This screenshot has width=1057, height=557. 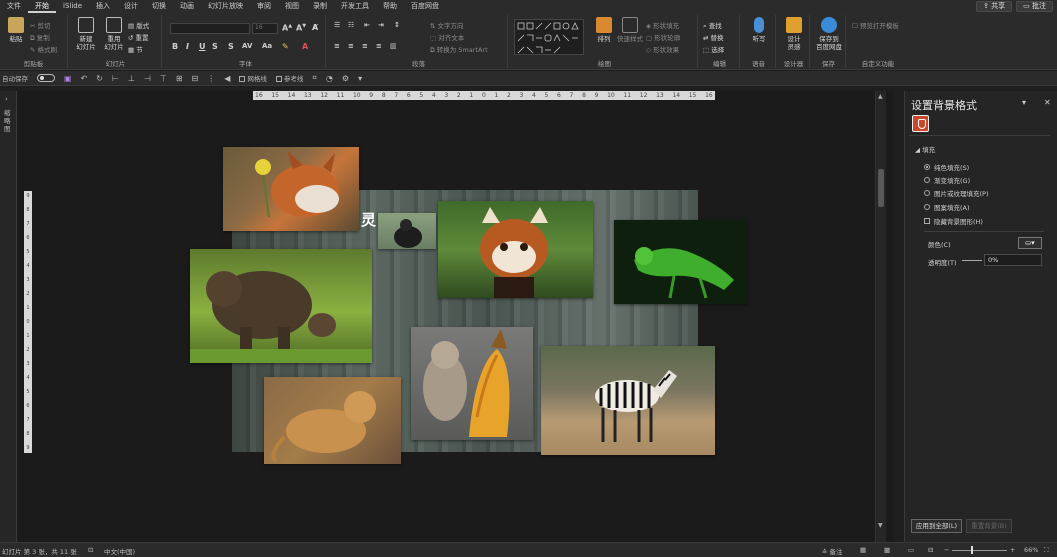 What do you see at coordinates (972, 260) in the screenshot?
I see `transparency-slider` at bounding box center [972, 260].